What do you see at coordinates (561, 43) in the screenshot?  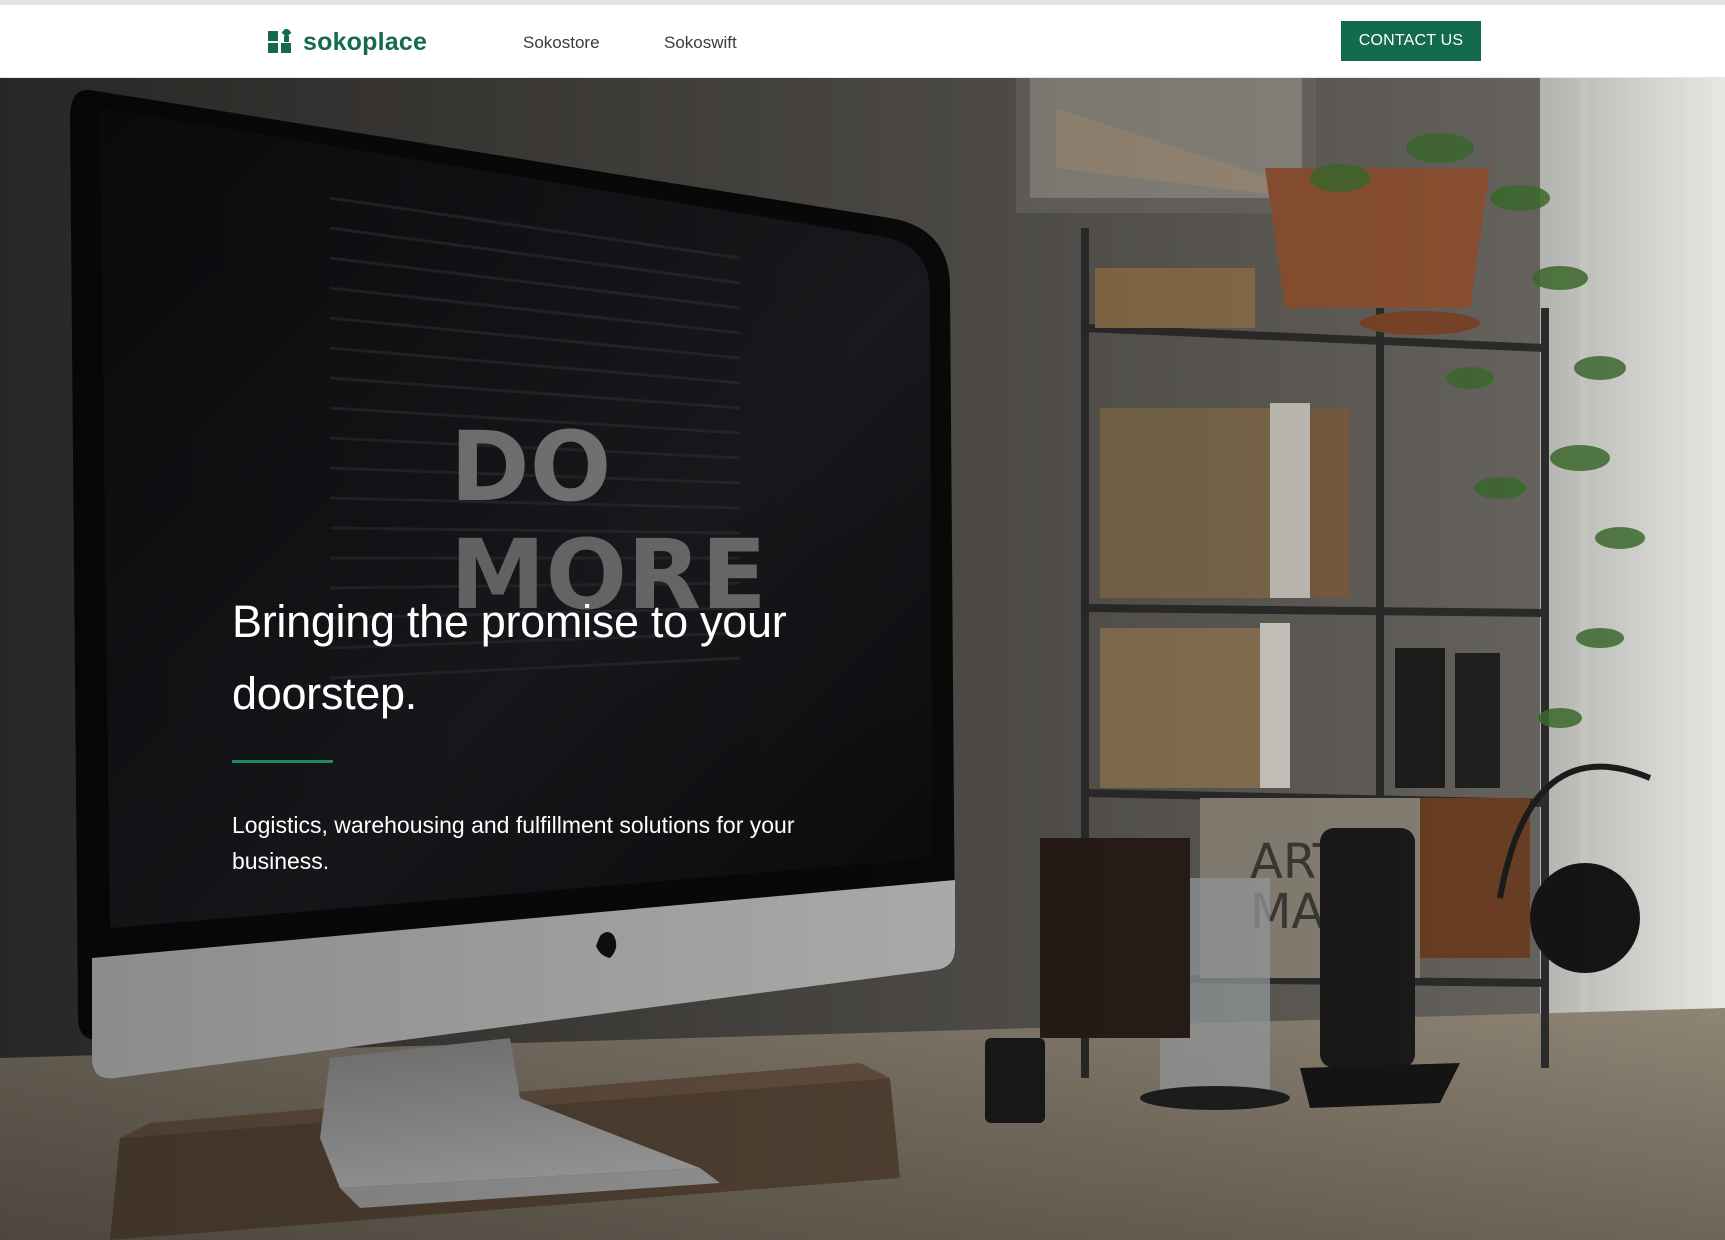 I see `nav-link-sokostore: Sokostore` at bounding box center [561, 43].